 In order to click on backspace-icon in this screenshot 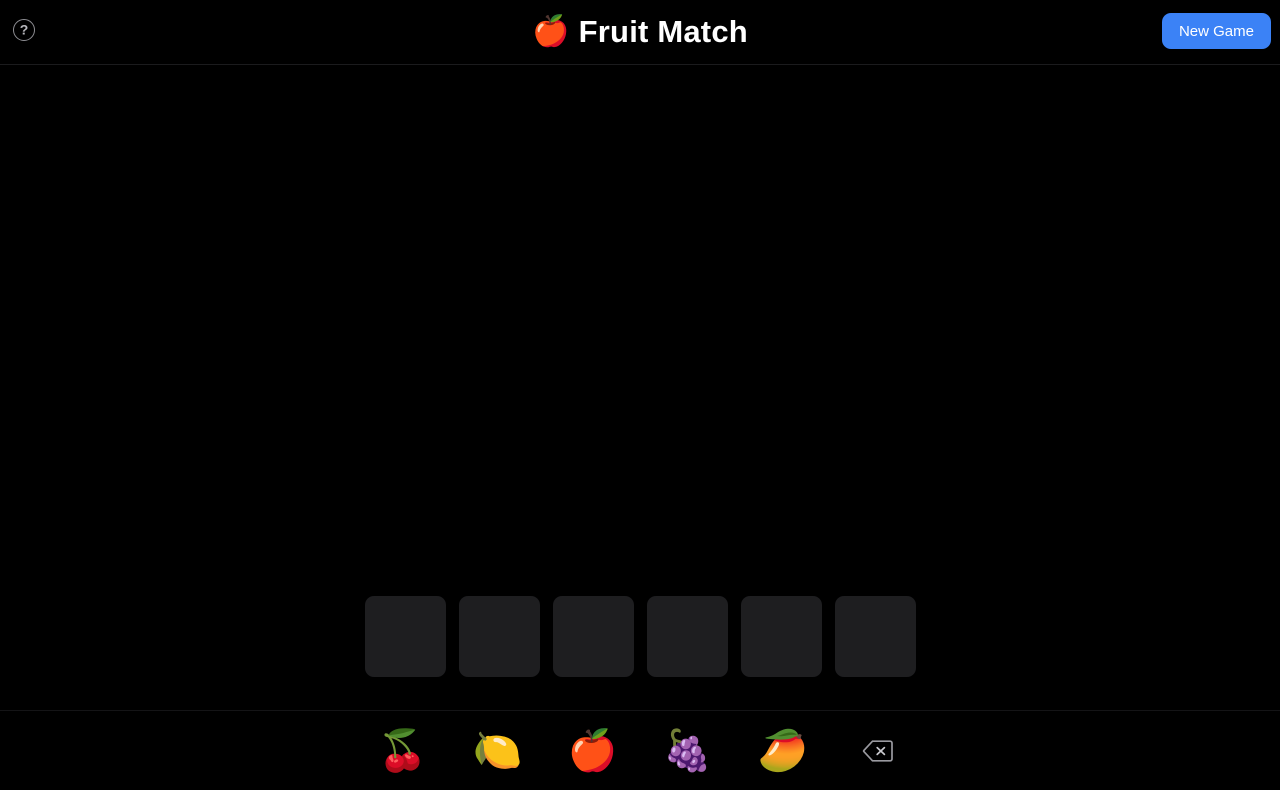, I will do `click(878, 751)`.